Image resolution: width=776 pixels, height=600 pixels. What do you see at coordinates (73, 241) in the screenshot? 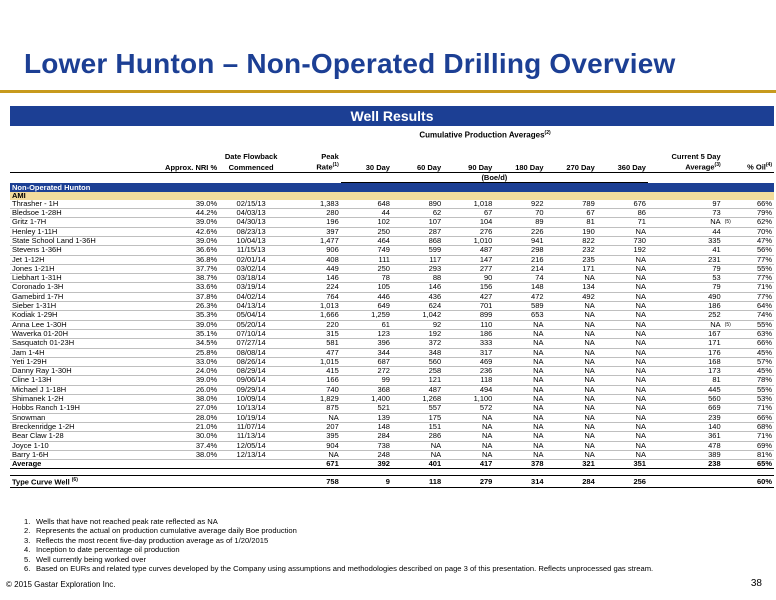
I see `well-name-cell: State School Land 1-36H` at bounding box center [73, 241].